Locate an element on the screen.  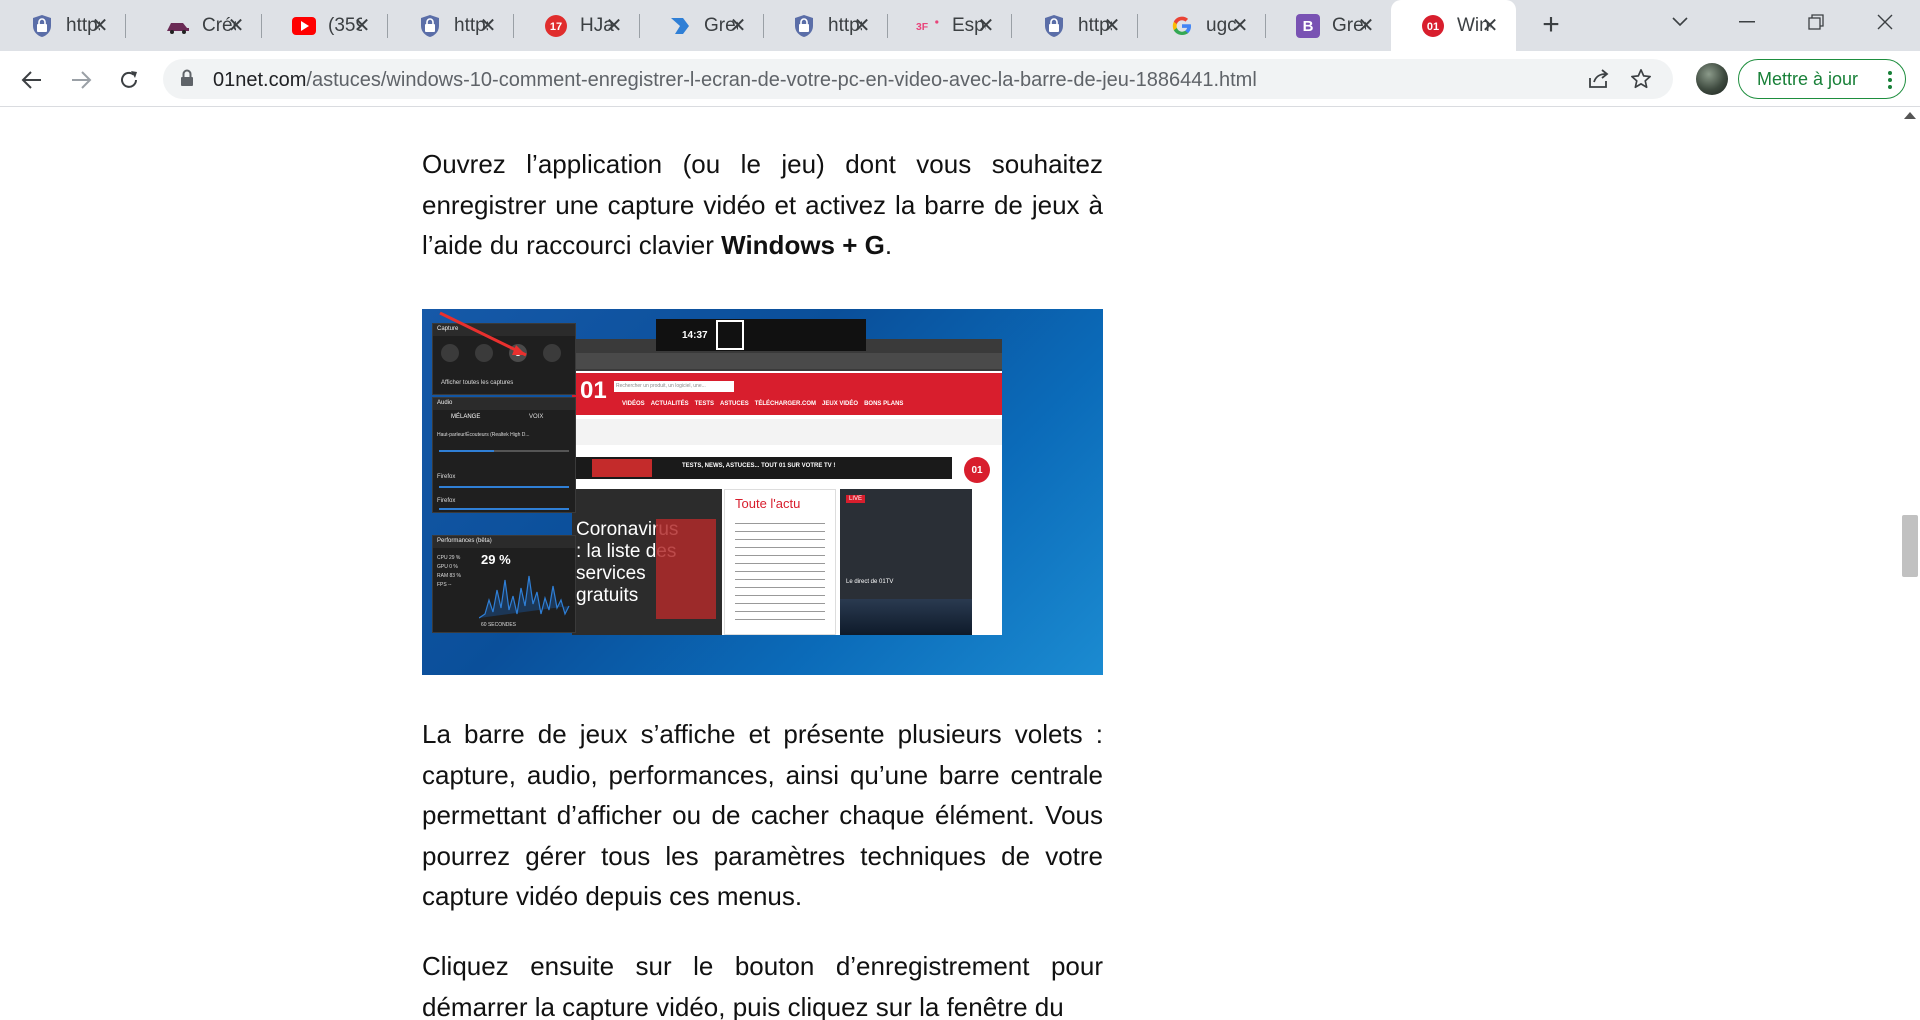
image-perf-ram: RAM 83 % is located at coordinates (449, 576).